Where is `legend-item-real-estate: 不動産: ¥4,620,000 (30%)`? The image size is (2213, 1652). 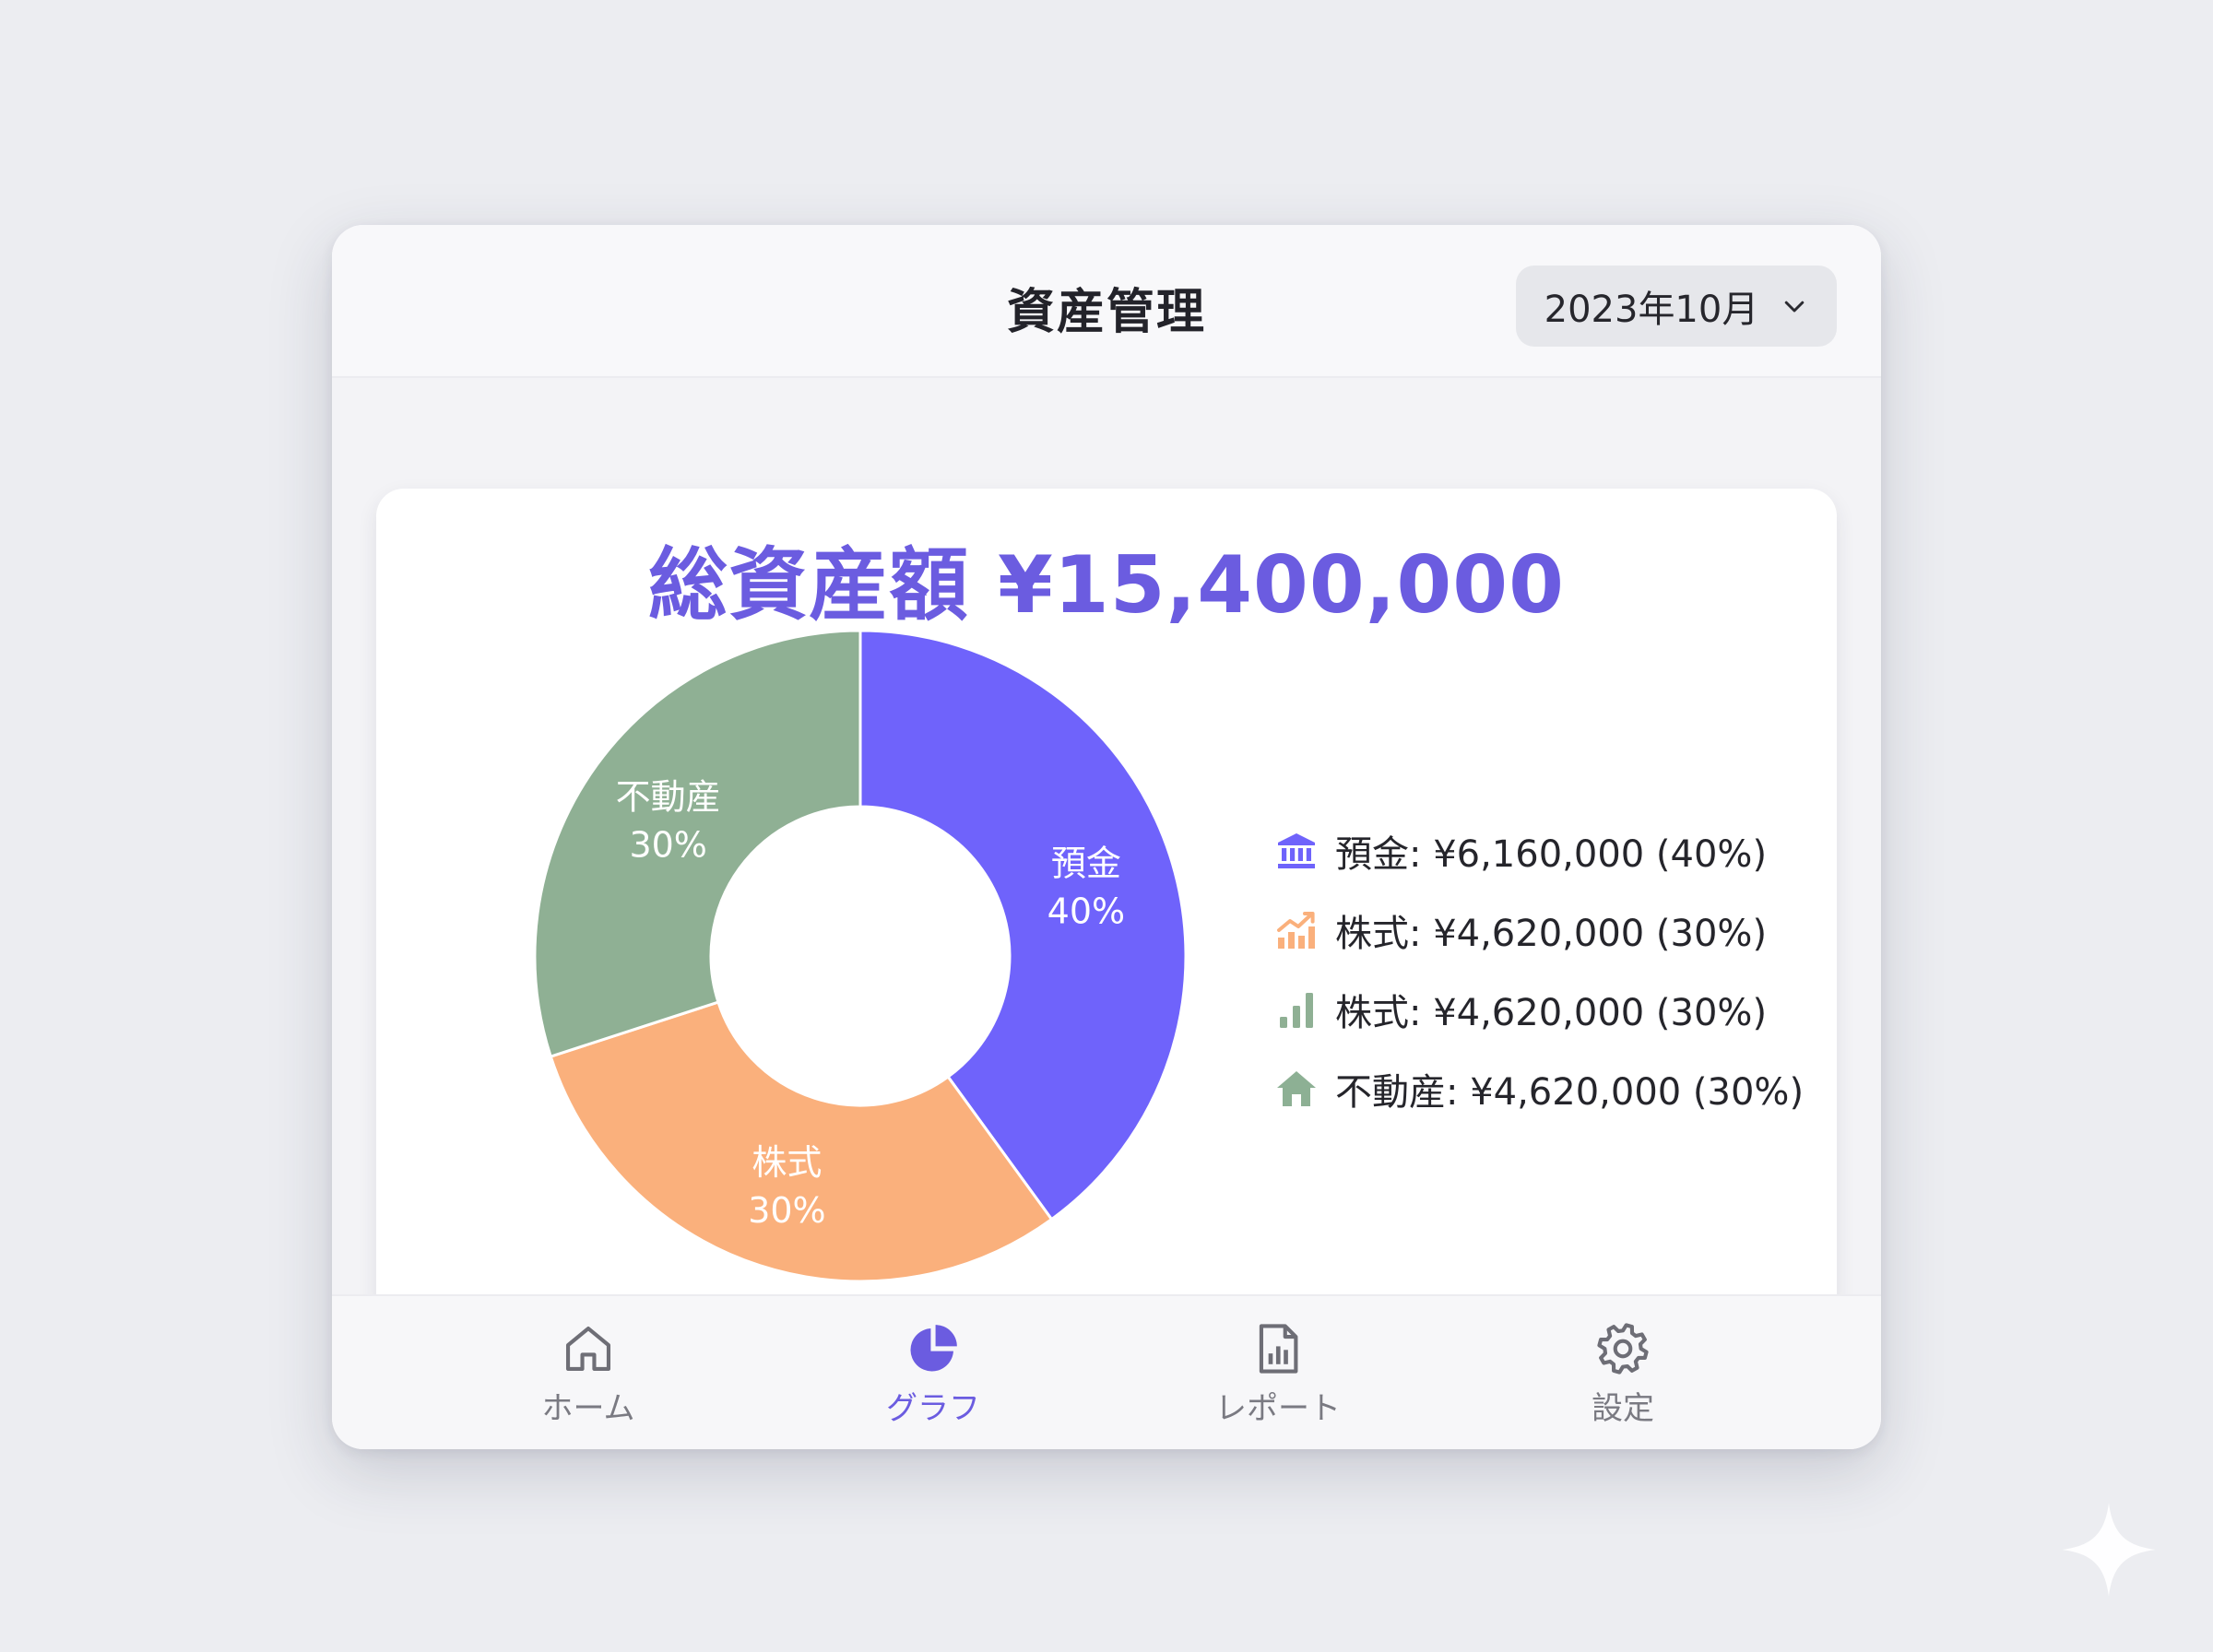
legend-item-real-estate: 不動産: ¥4,620,000 (30%) is located at coordinates (1546, 1088).